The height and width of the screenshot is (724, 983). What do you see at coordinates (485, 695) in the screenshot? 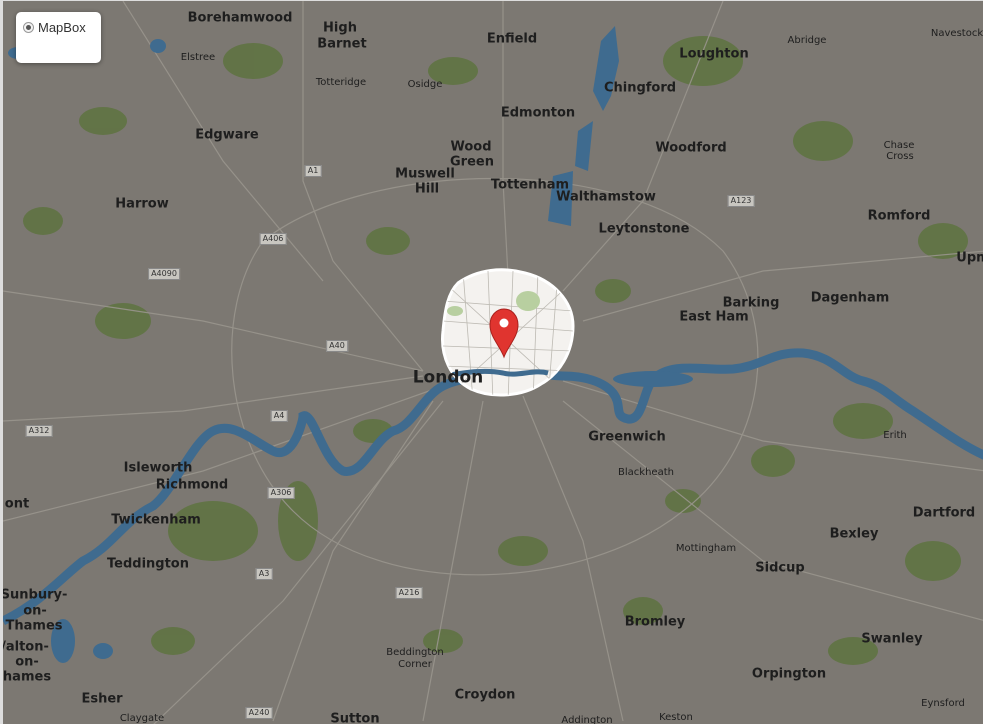
I see `place-label: Croydon` at bounding box center [485, 695].